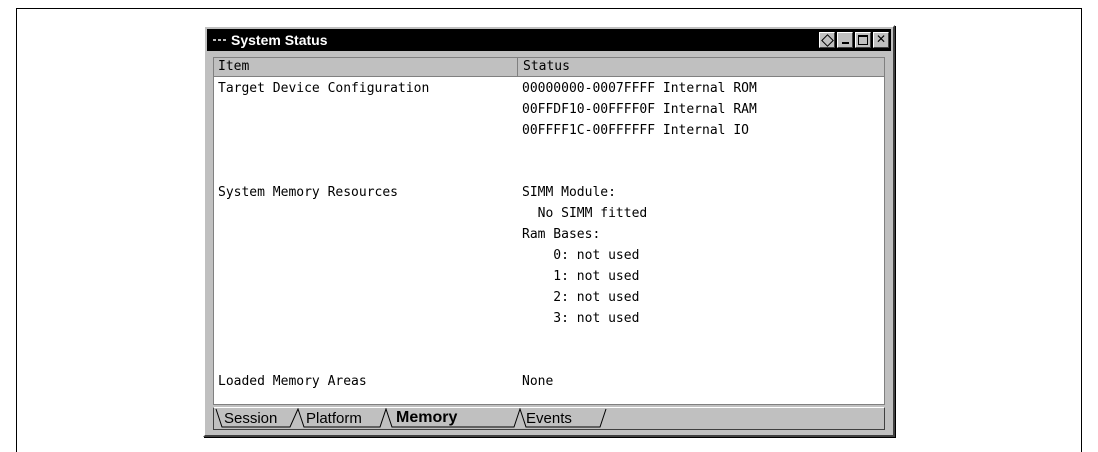  What do you see at coordinates (581, 276) in the screenshot?
I see `status-line: 1: not used` at bounding box center [581, 276].